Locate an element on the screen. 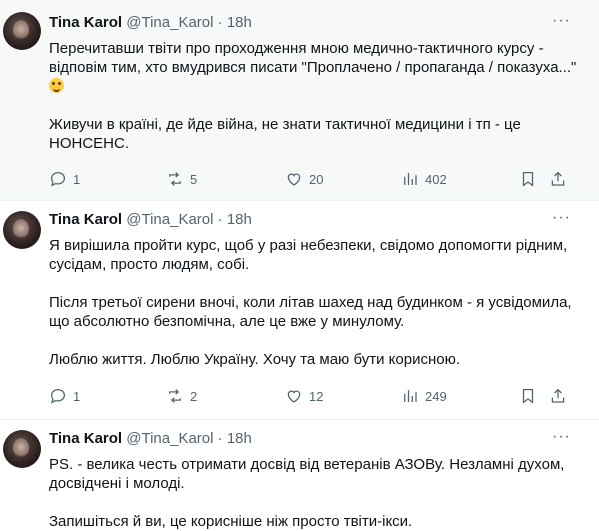 Image resolution: width=599 pixels, height=531 pixels. like-count: 20 is located at coordinates (316, 179).